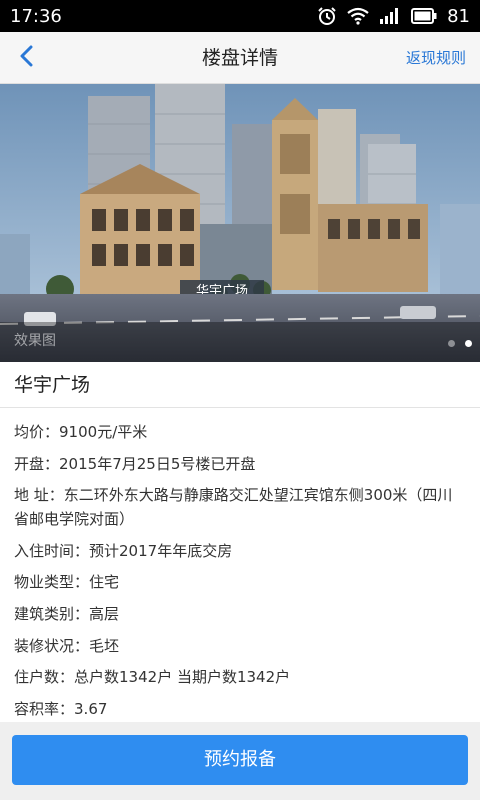  What do you see at coordinates (424, 16) in the screenshot?
I see `battery-icon` at bounding box center [424, 16].